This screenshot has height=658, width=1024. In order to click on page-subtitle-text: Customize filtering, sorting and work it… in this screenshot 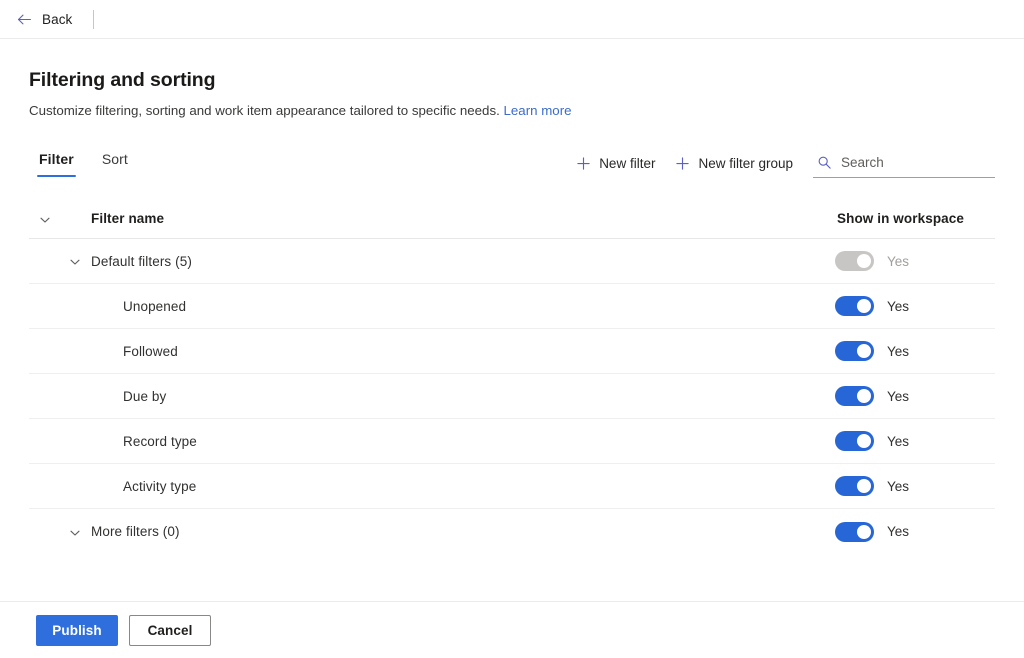, I will do `click(264, 110)`.